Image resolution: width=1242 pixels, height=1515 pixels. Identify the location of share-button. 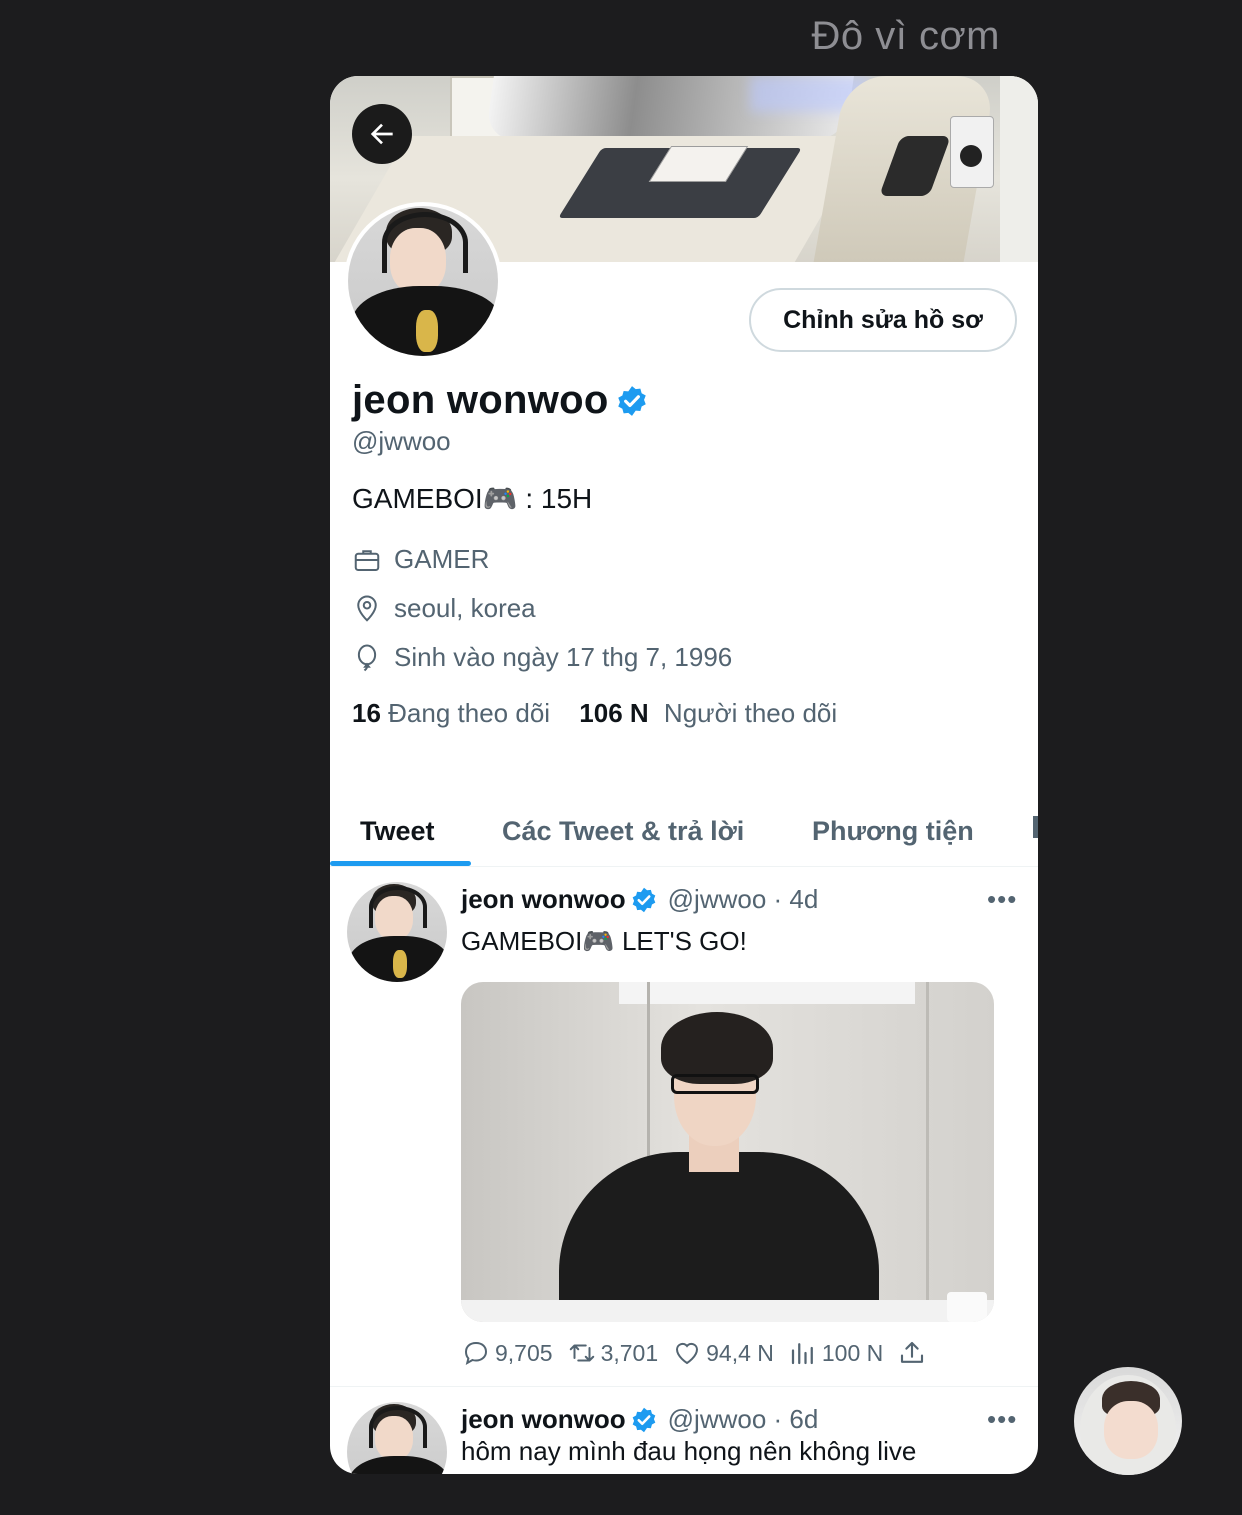
(914, 1353).